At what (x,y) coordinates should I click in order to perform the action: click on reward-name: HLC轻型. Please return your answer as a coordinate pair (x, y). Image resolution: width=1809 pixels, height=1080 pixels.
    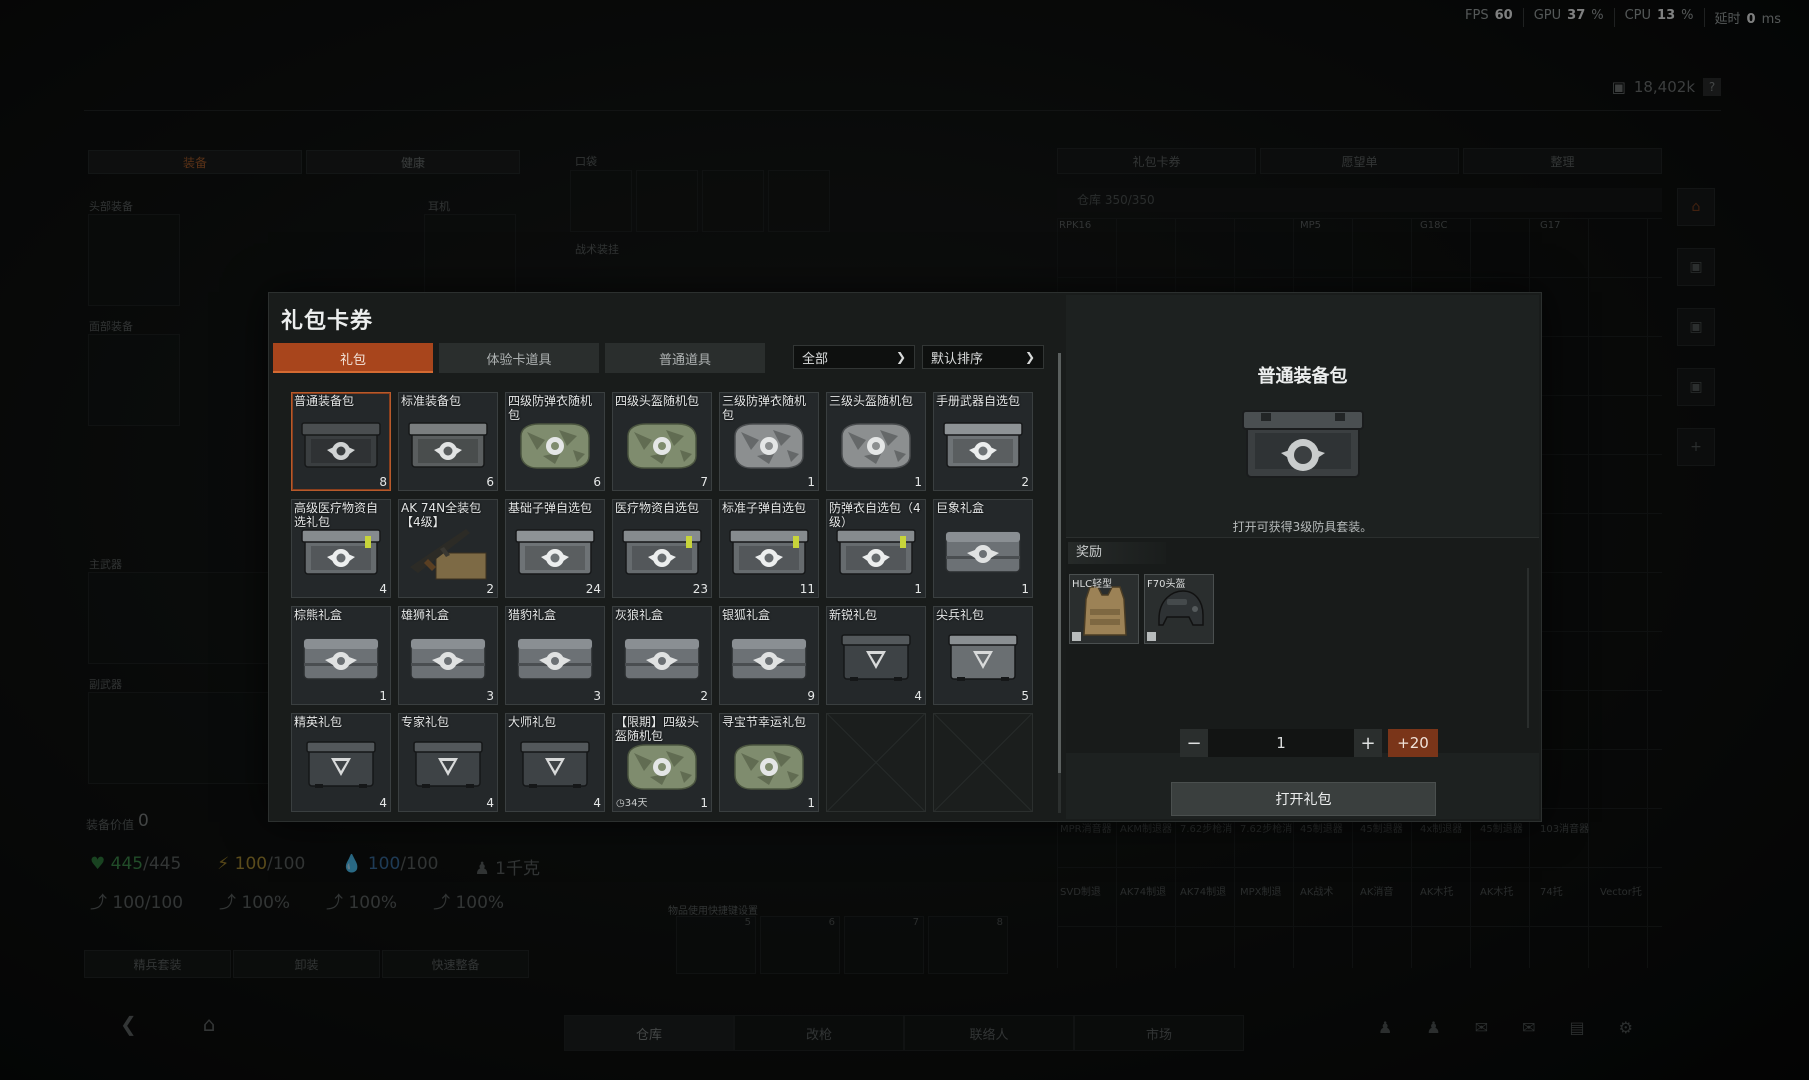
    Looking at the image, I should click on (1092, 584).